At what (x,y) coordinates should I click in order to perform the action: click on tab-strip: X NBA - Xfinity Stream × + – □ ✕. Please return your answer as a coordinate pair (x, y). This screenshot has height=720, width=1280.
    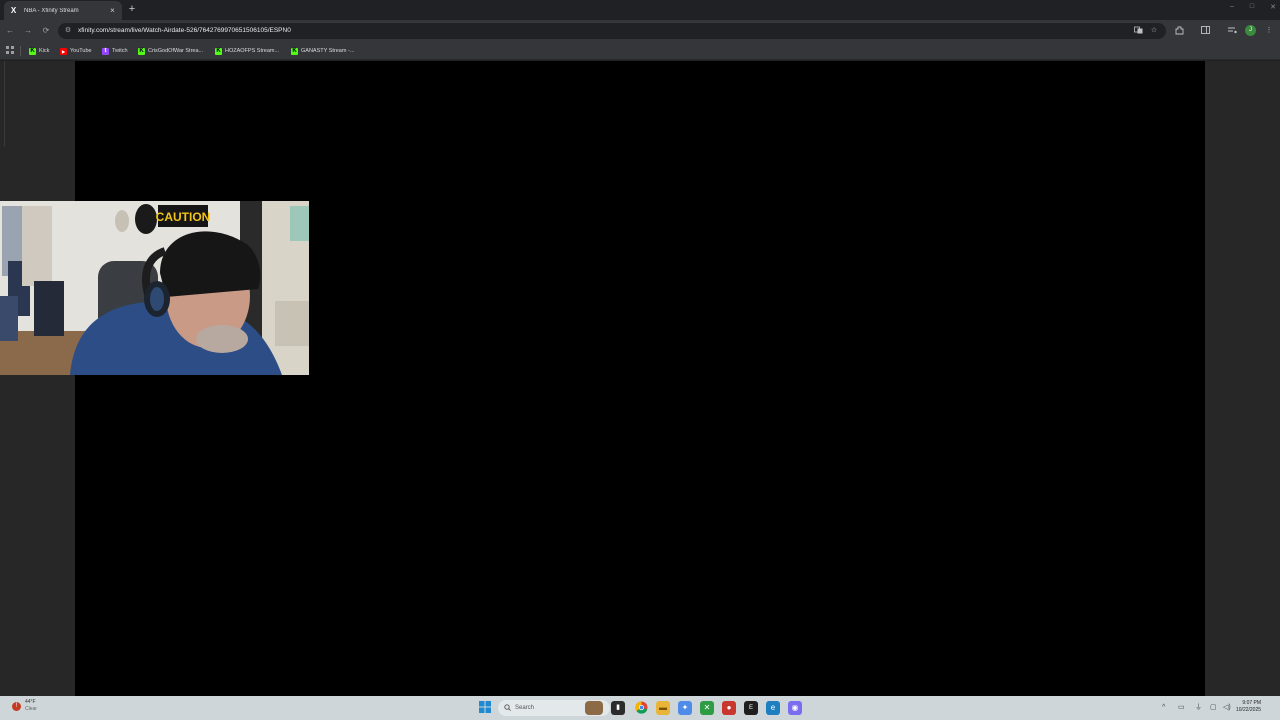
    Looking at the image, I should click on (640, 10).